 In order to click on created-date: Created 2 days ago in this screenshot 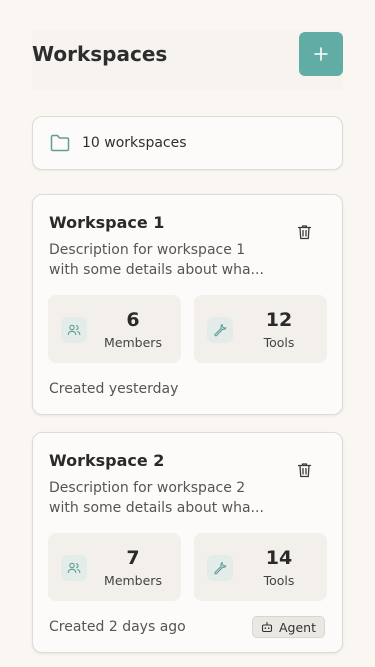, I will do `click(117, 627)`.